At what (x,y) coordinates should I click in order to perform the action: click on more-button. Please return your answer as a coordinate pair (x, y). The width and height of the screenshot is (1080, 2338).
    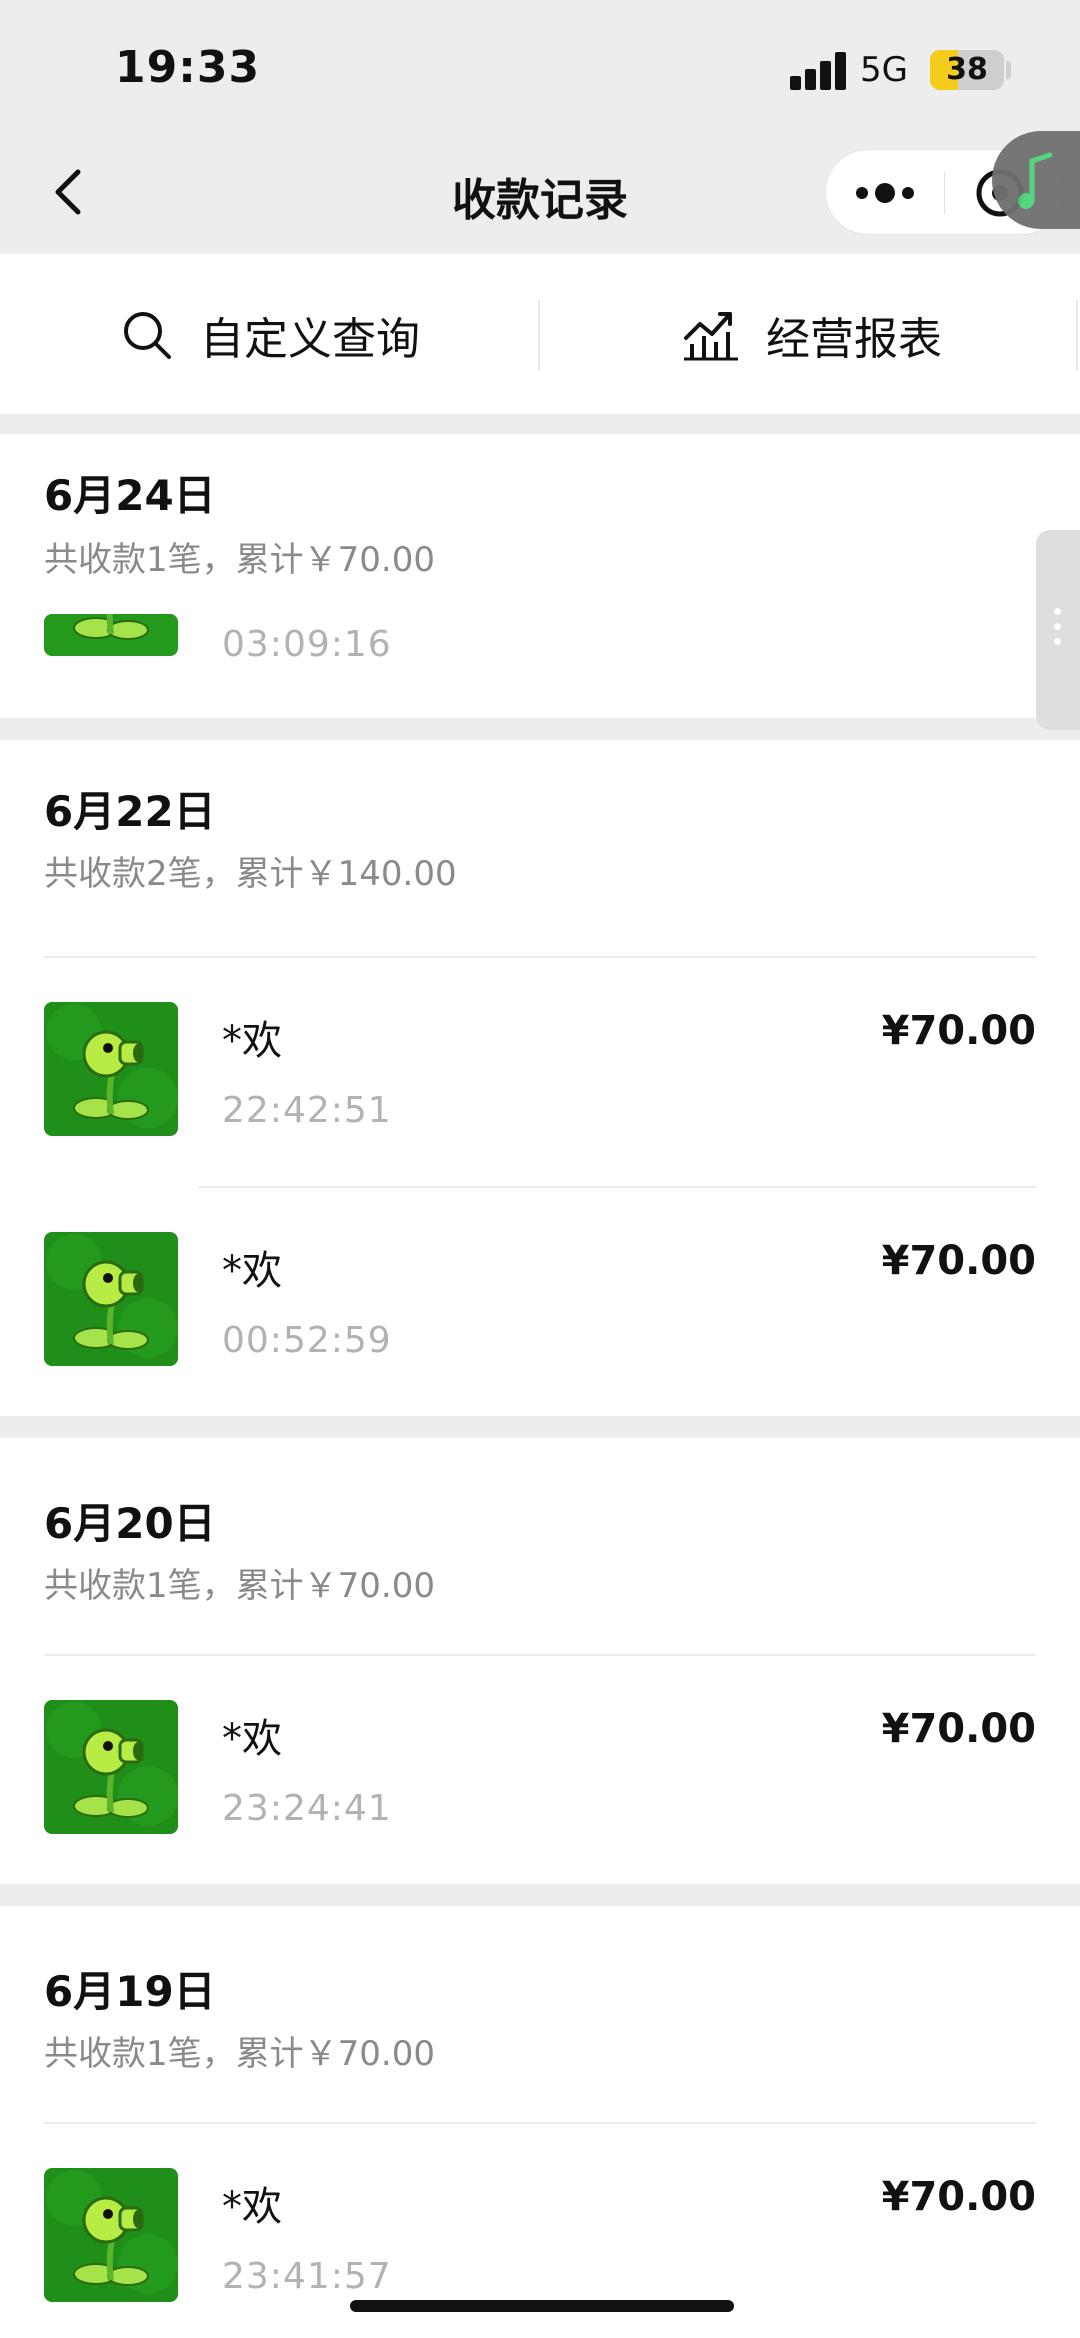
    Looking at the image, I should click on (885, 193).